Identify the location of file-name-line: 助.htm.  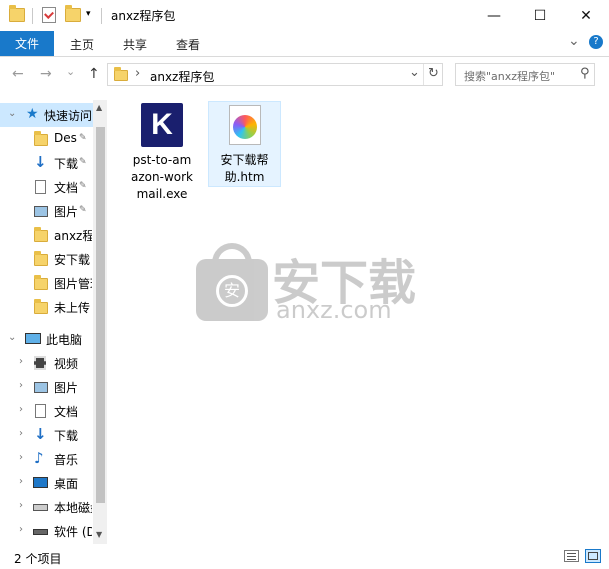
(244, 177).